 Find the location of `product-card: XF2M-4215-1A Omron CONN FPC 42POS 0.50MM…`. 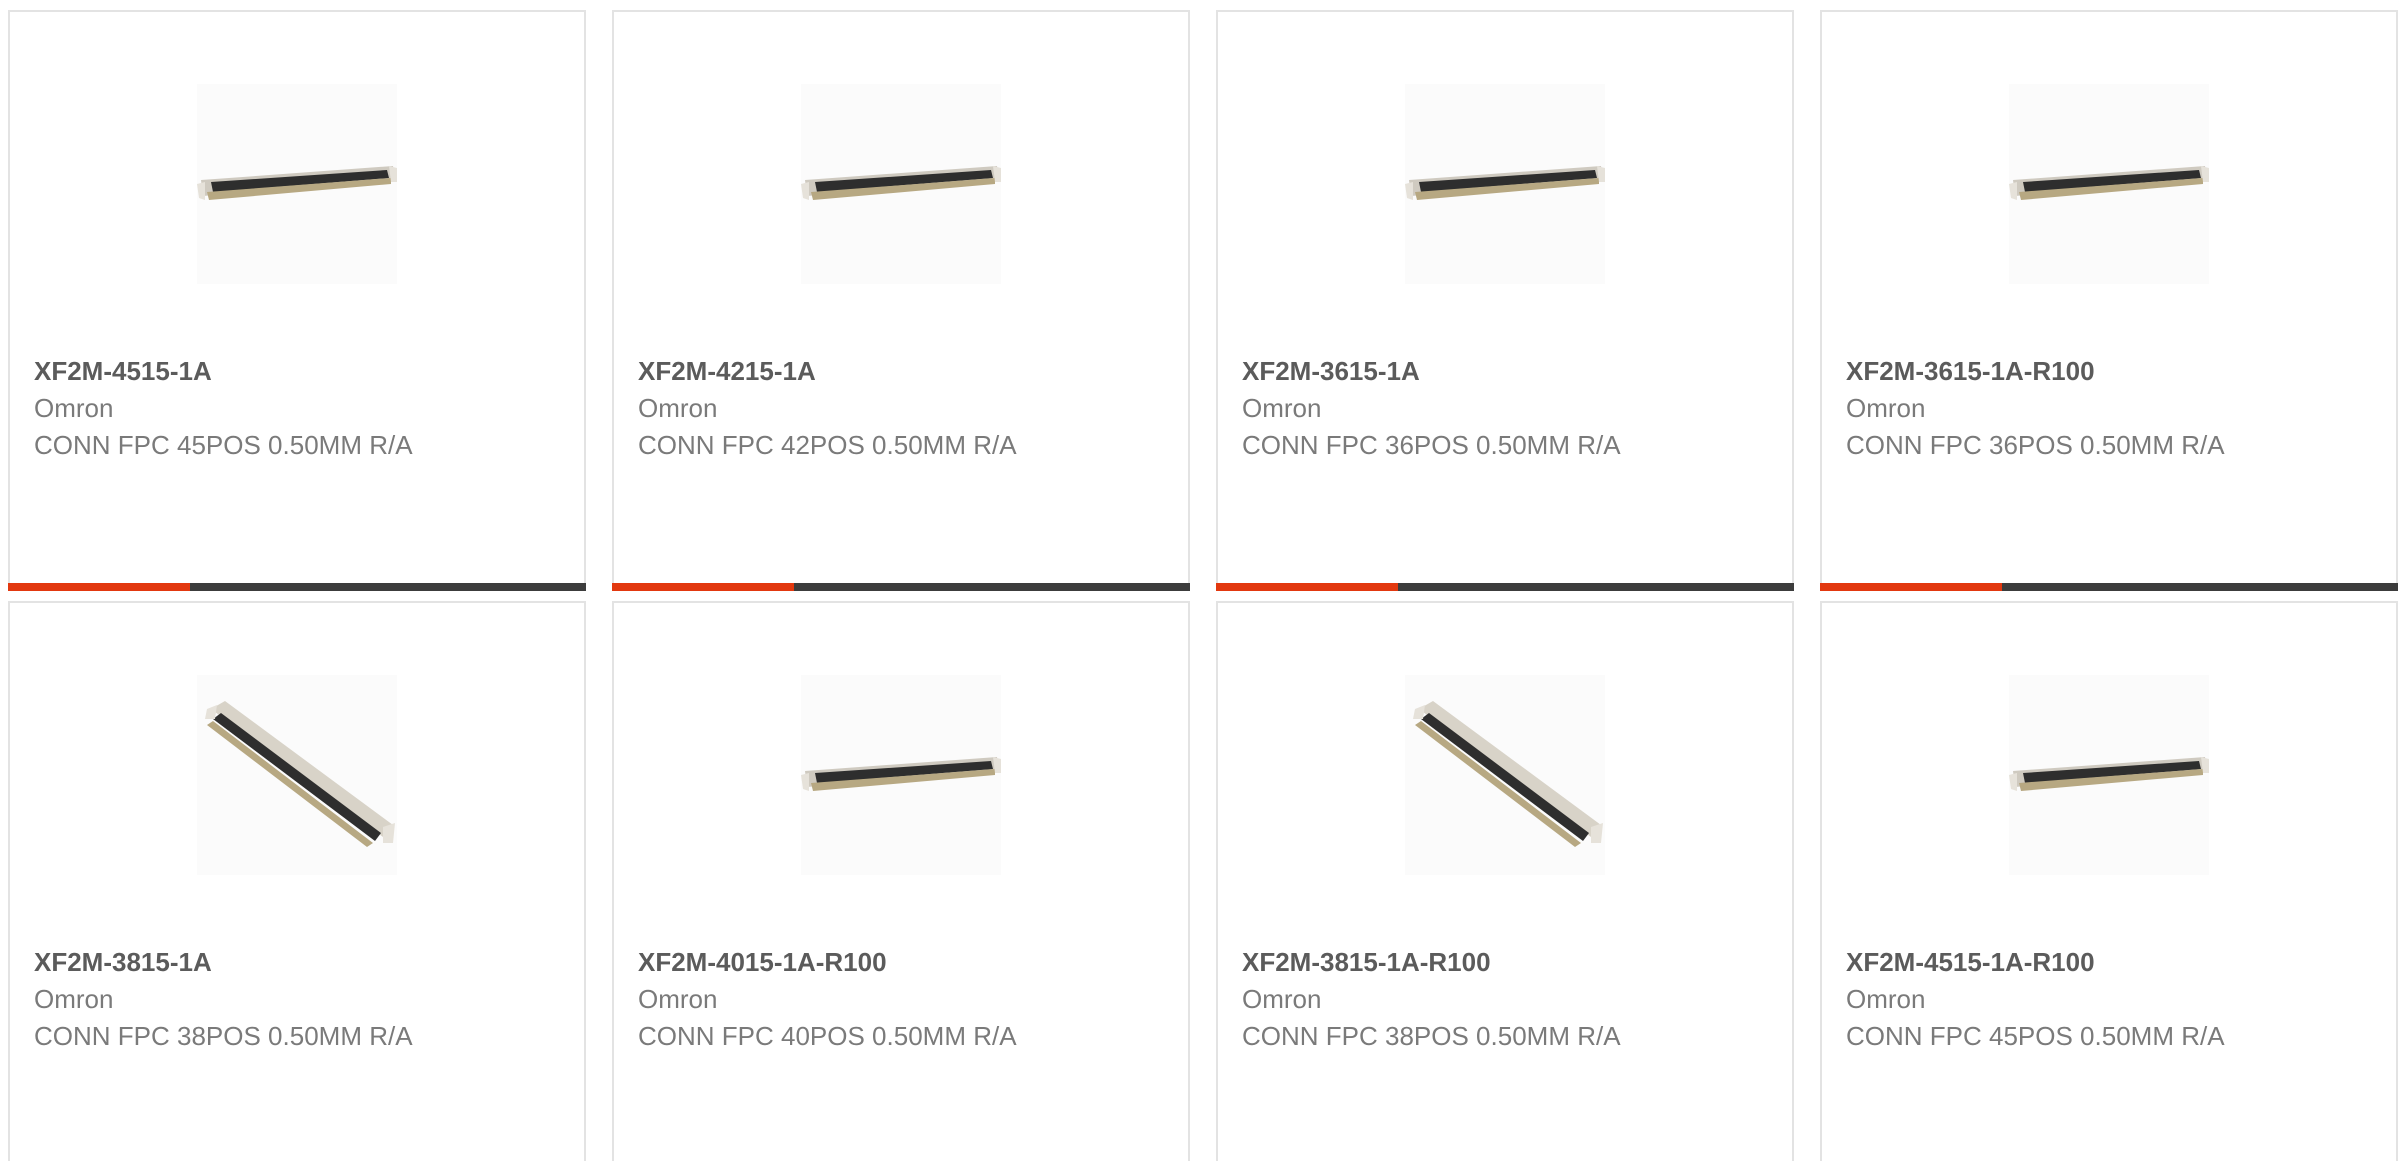

product-card: XF2M-4215-1A Omron CONN FPC 42POS 0.50MM… is located at coordinates (901, 300).